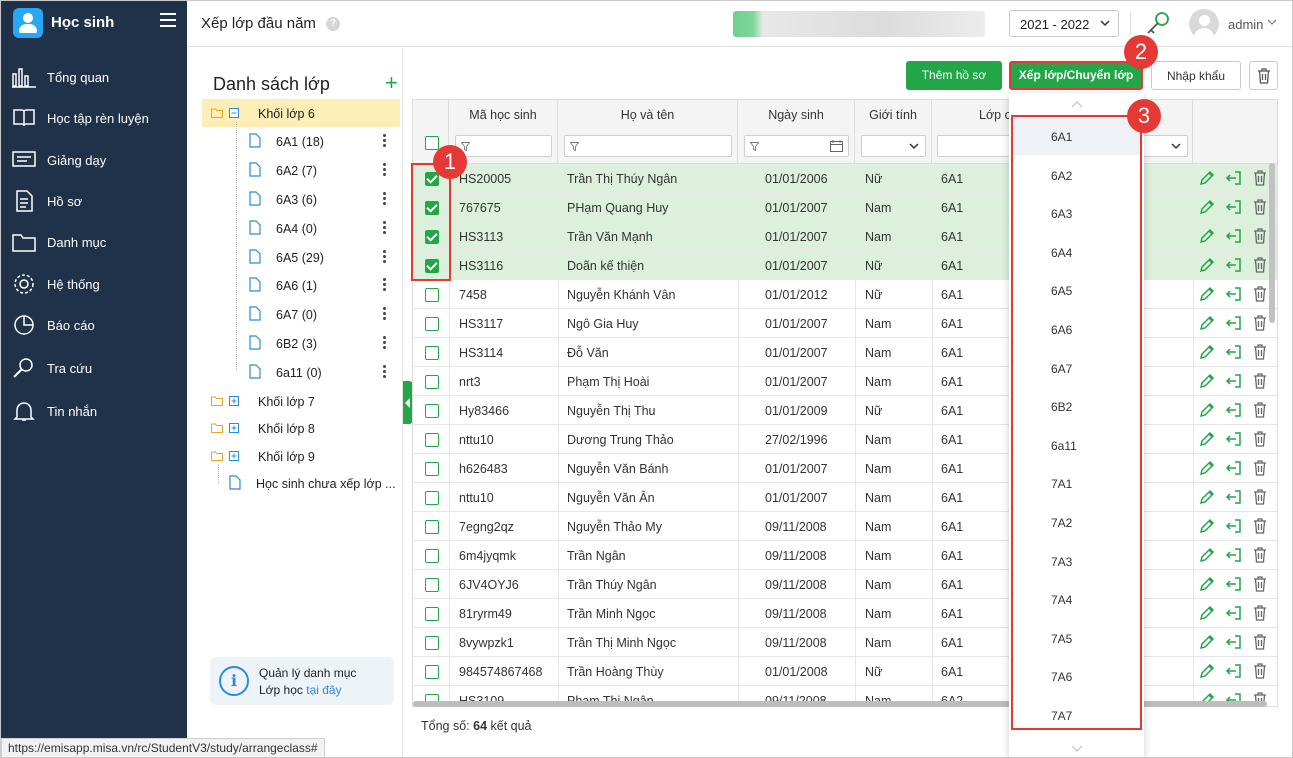  I want to click on code-filter-input, so click(503, 146).